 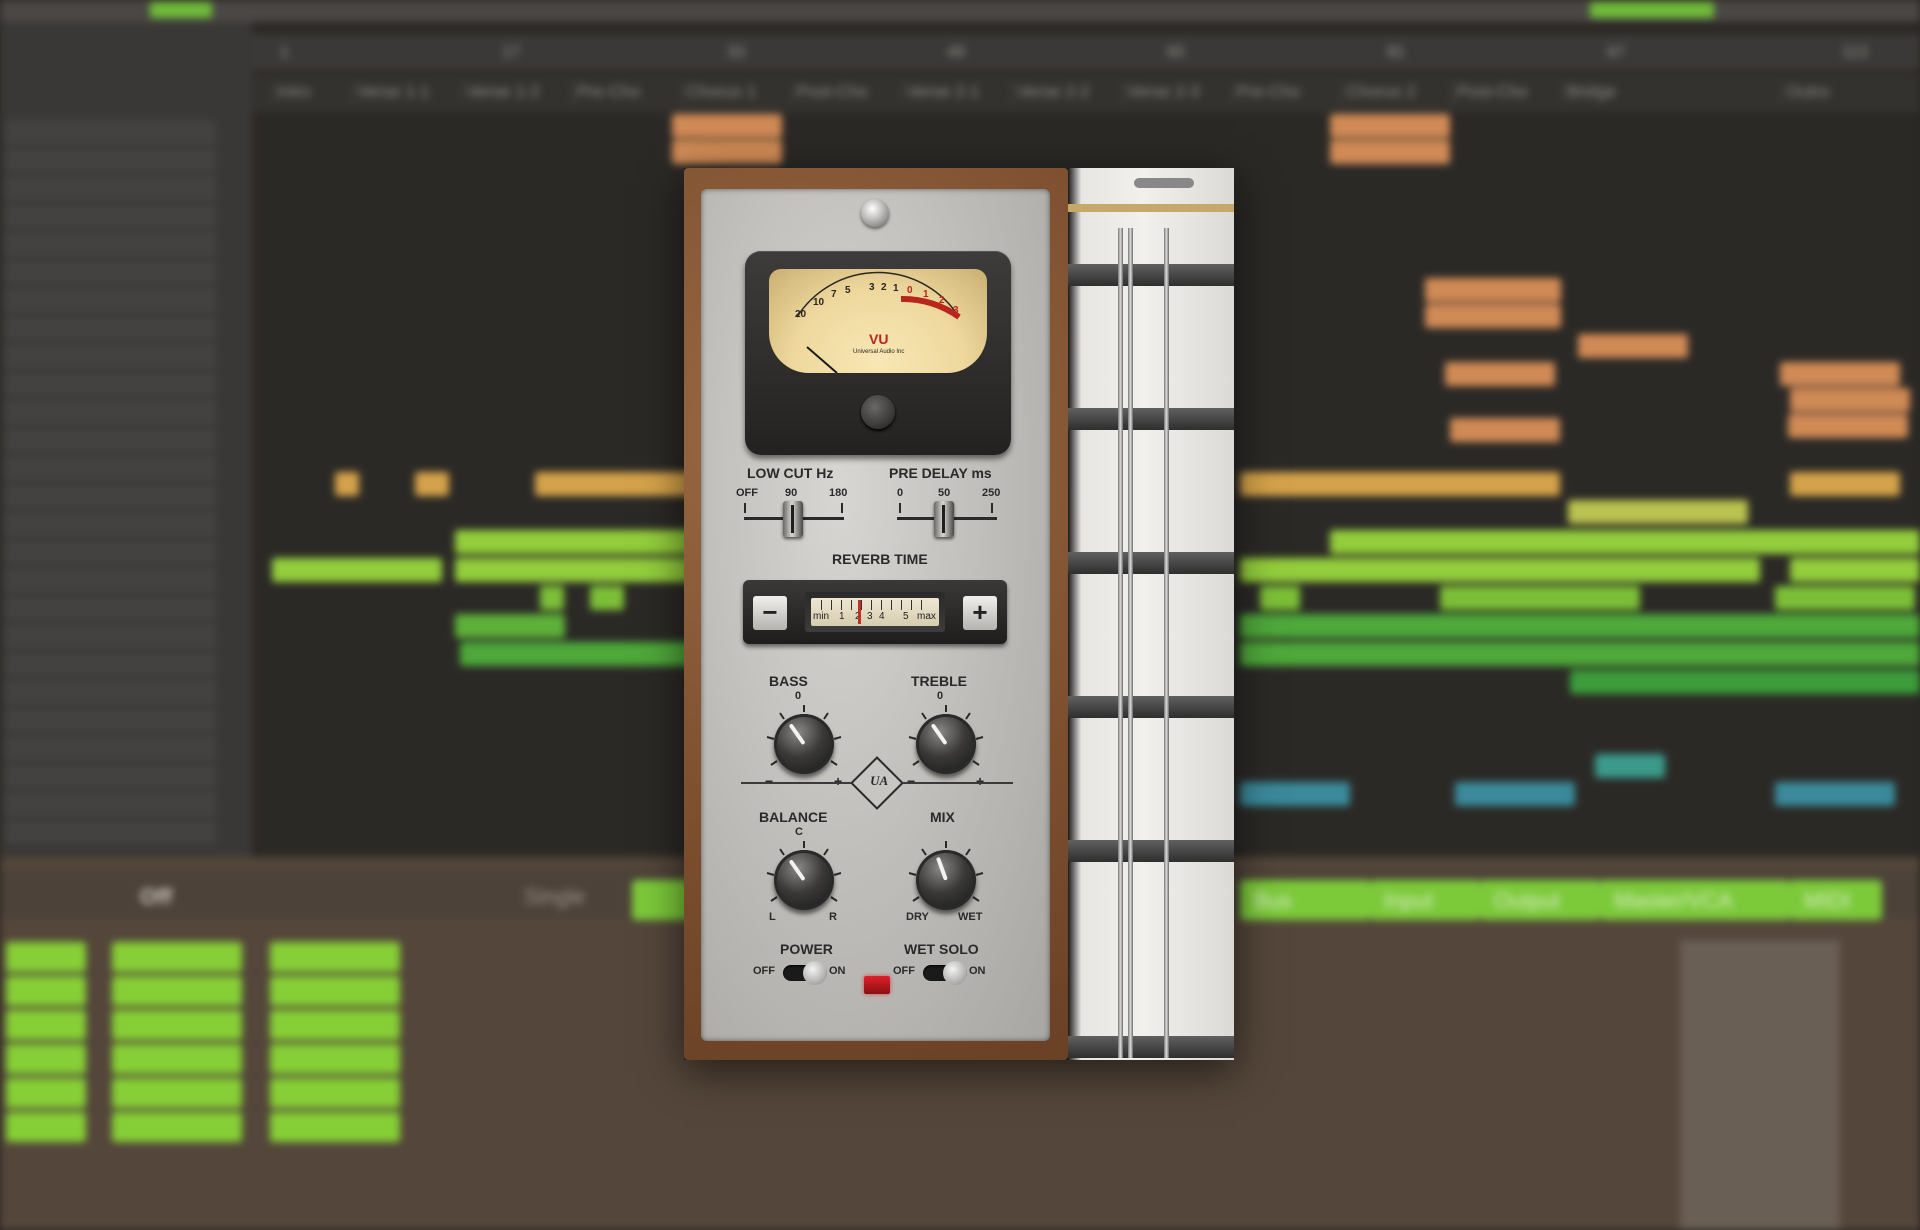 What do you see at coordinates (1837, 93) in the screenshot?
I see `marker: Outro` at bounding box center [1837, 93].